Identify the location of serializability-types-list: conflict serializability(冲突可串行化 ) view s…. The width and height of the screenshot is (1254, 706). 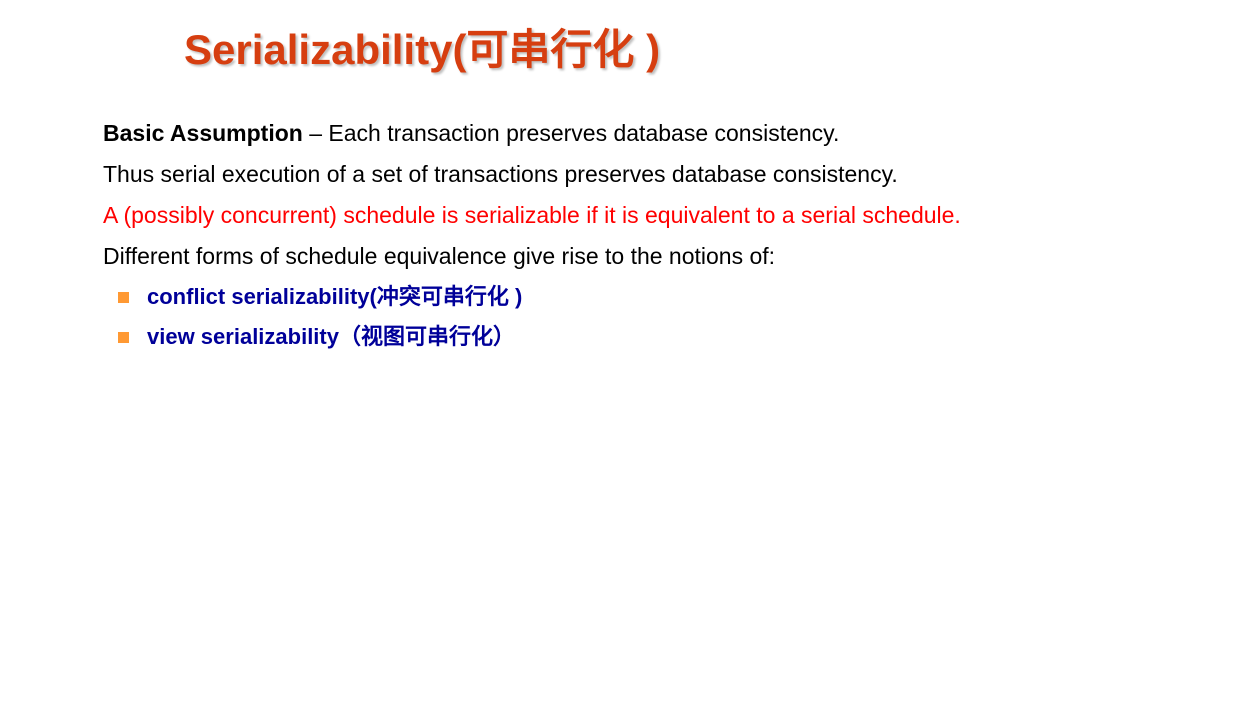
(553, 317).